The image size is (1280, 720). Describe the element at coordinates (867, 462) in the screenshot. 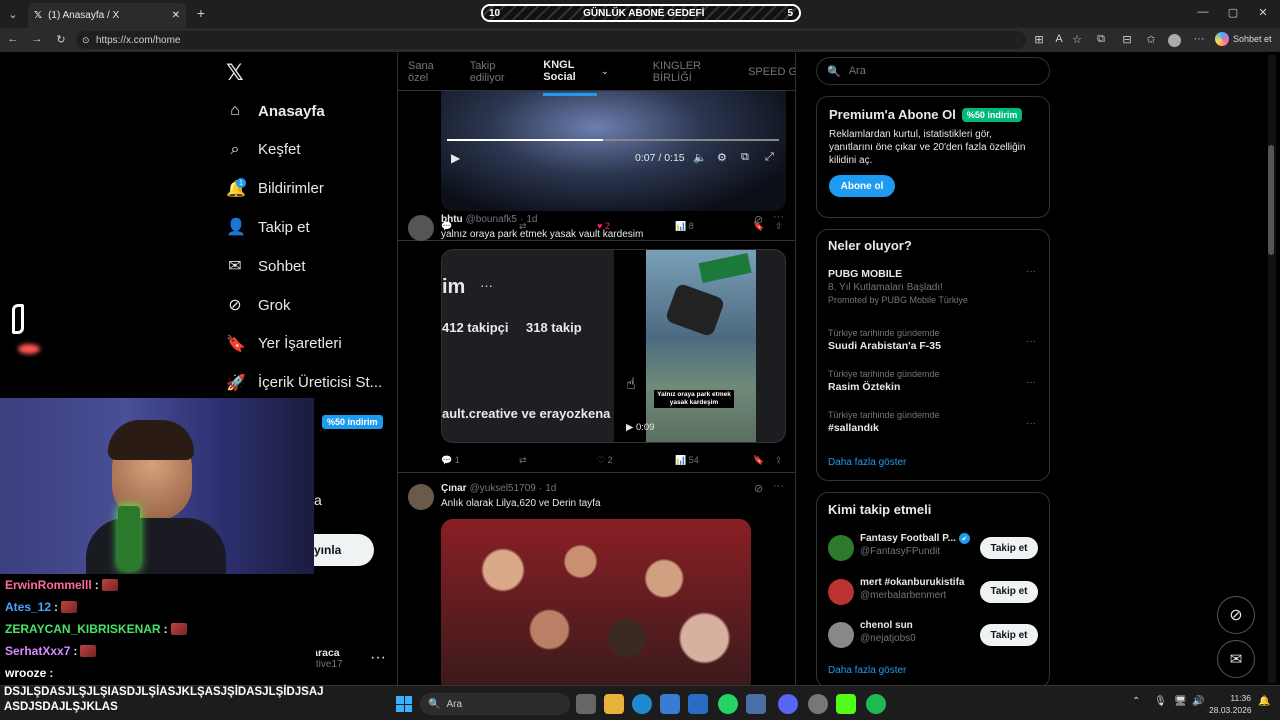

I see `trends-show-more: Daha fazla göster` at that location.